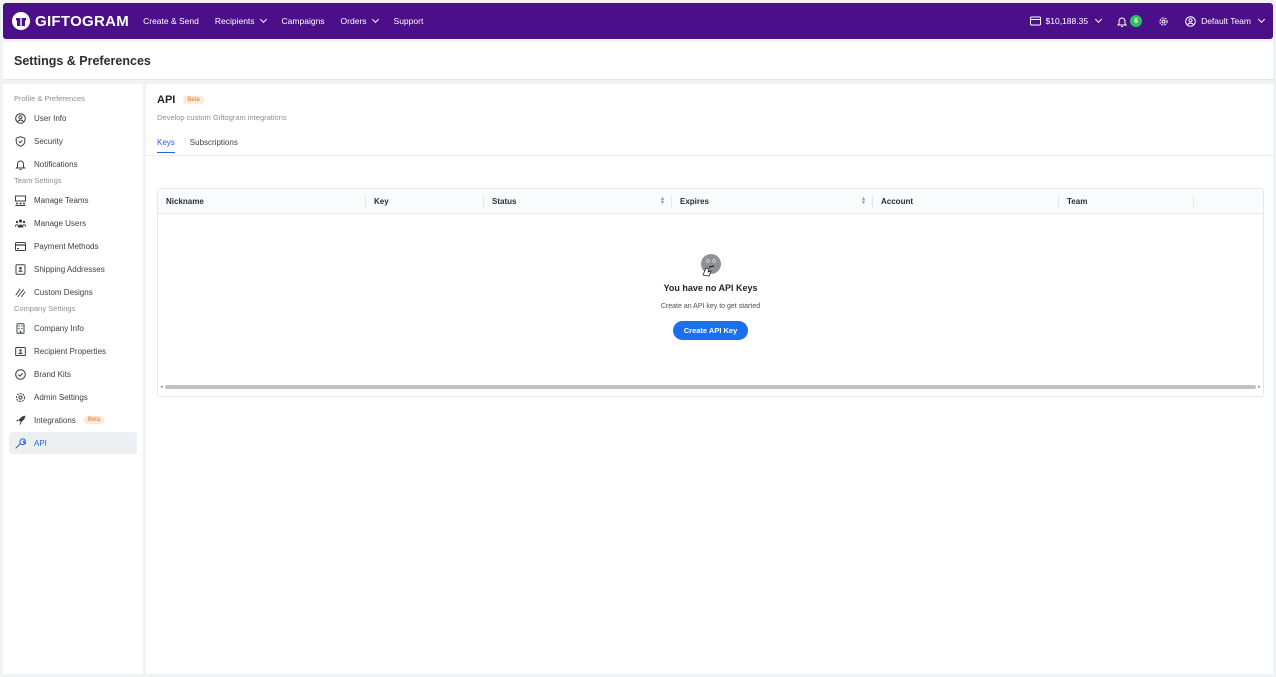 The width and height of the screenshot is (1276, 677). What do you see at coordinates (234, 21) in the screenshot?
I see `nav-label: Recipients` at bounding box center [234, 21].